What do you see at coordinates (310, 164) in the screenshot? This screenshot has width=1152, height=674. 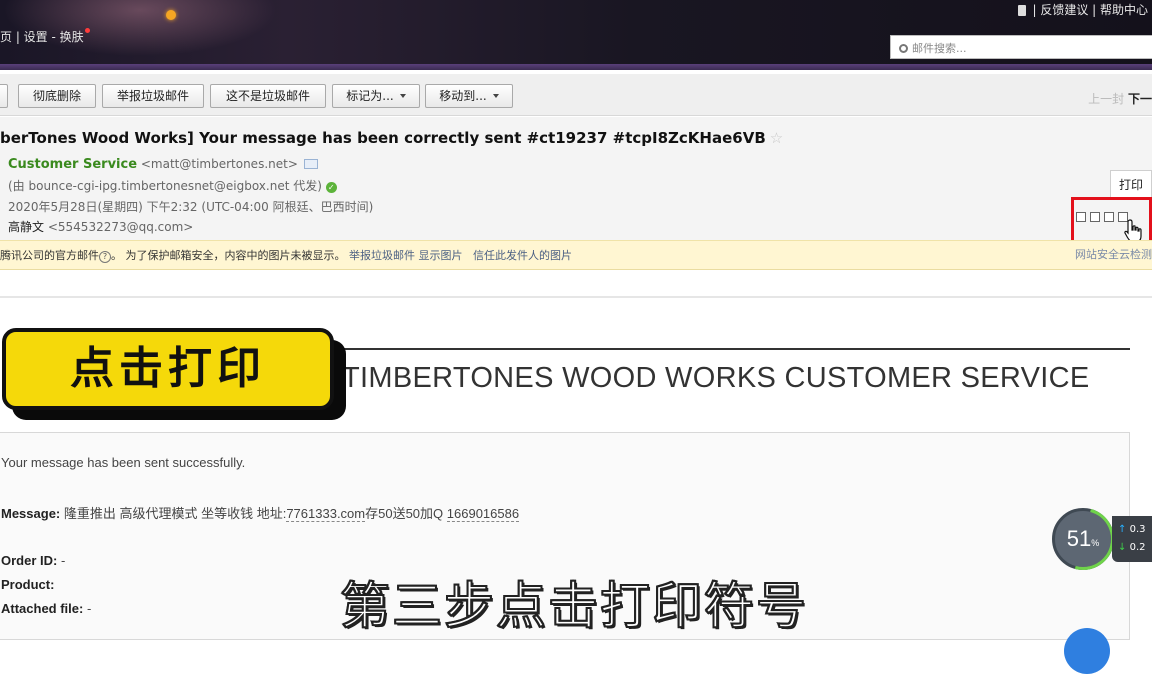 I see `contact-card-icon` at bounding box center [310, 164].